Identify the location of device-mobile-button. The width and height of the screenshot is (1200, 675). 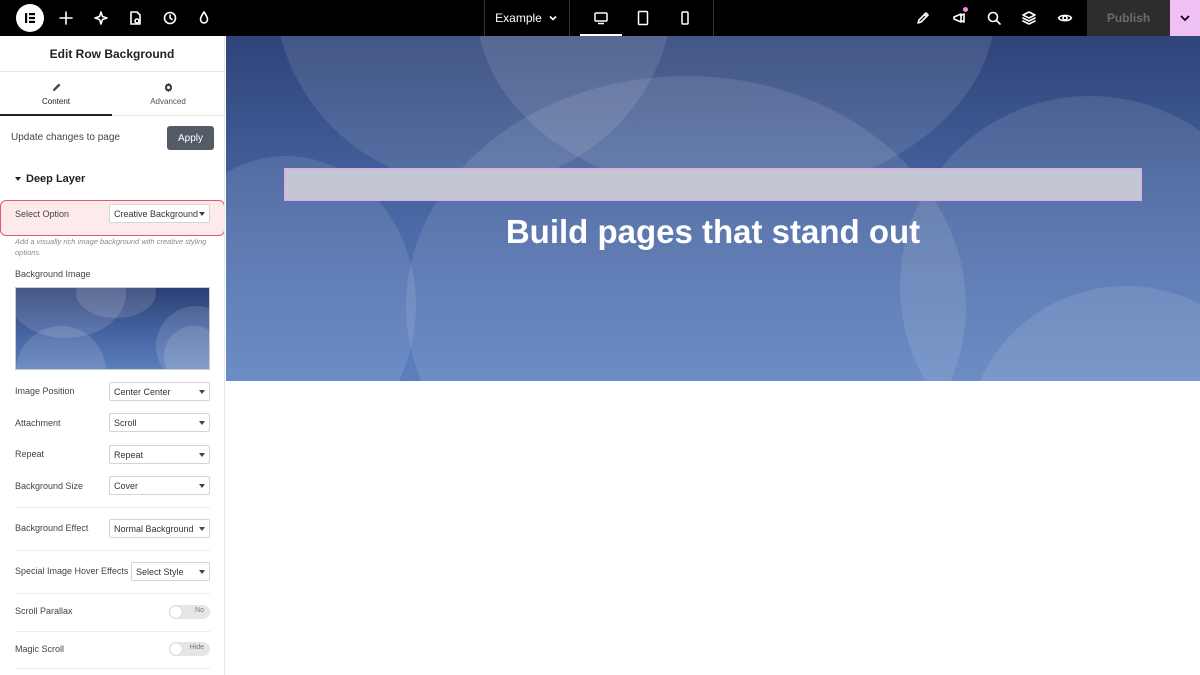
(685, 18).